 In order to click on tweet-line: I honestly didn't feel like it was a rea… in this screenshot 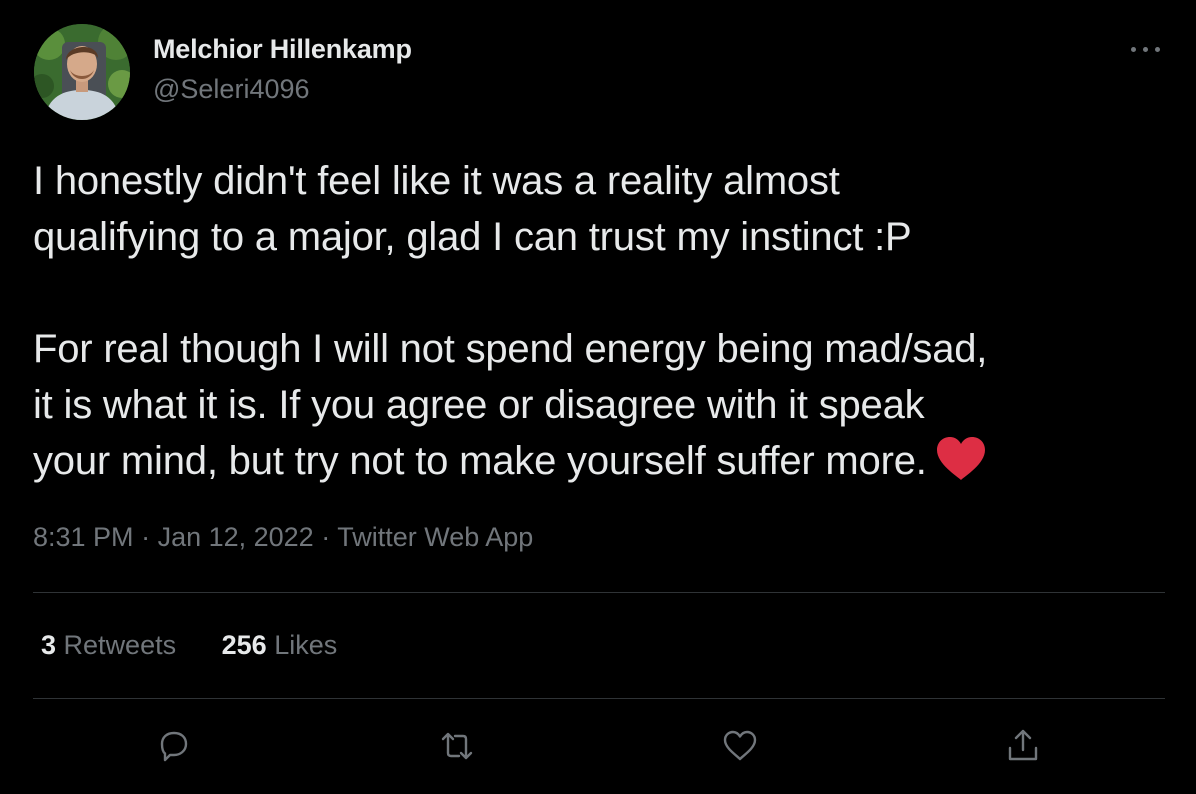, I will do `click(436, 181)`.